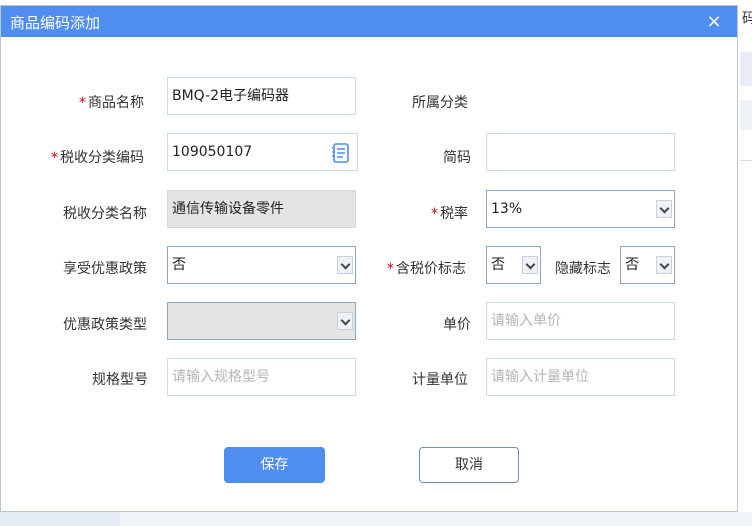 The image size is (752, 526). I want to click on tax-code-value: 109050107, so click(212, 152).